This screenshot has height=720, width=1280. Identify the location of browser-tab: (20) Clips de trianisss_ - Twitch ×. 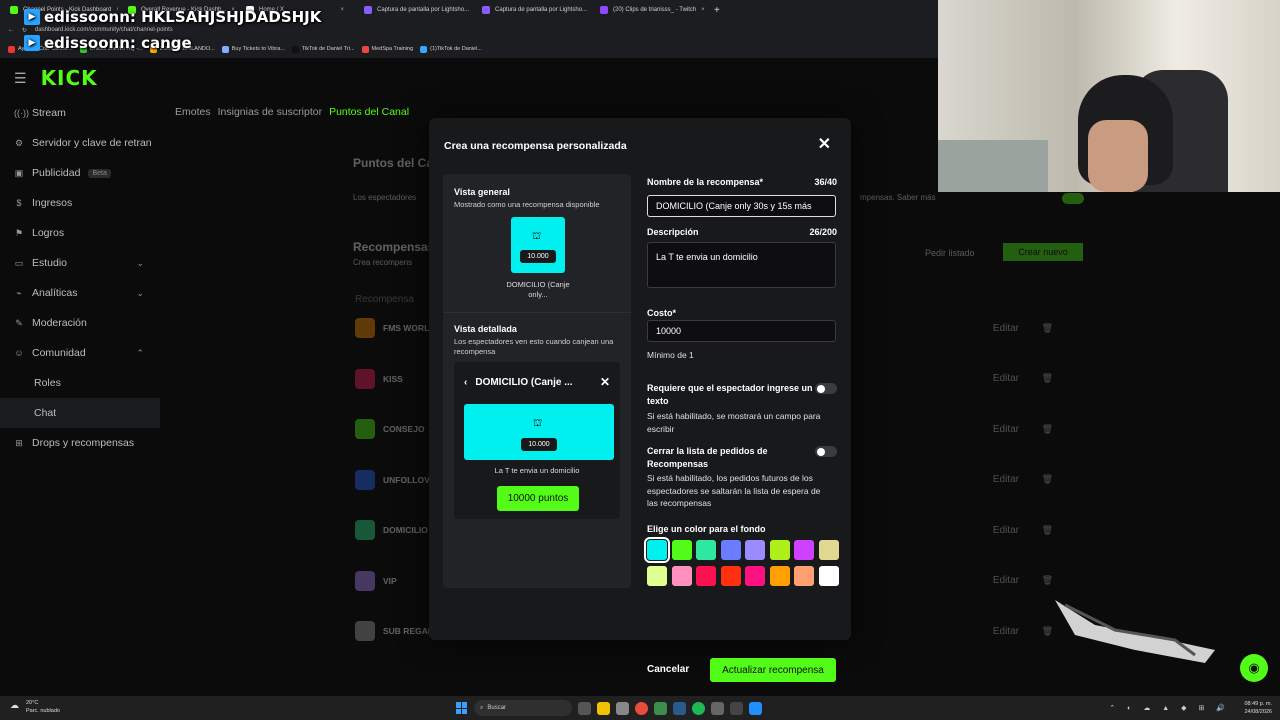
(649, 10).